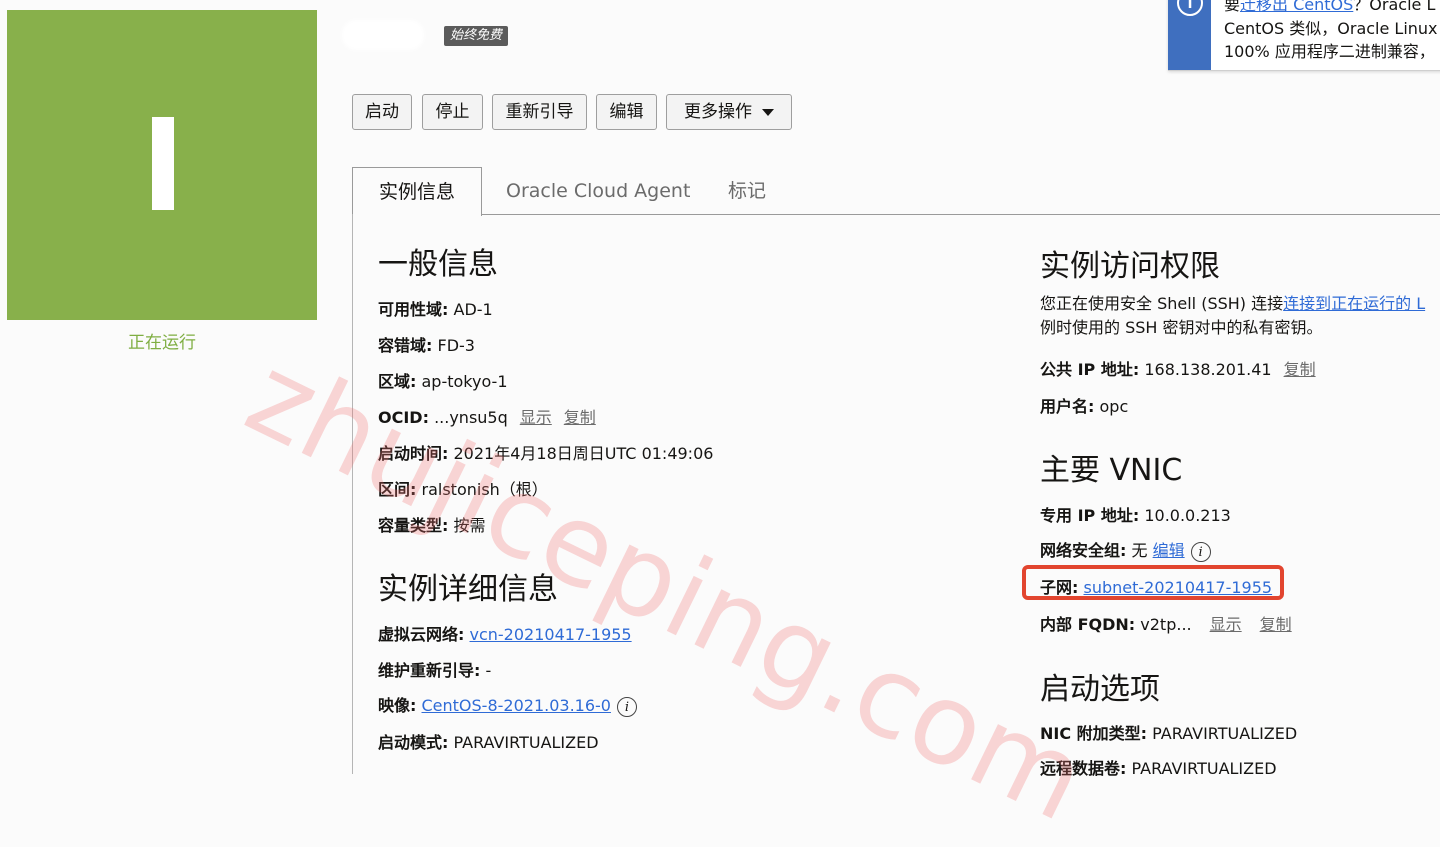 This screenshot has width=1440, height=847. What do you see at coordinates (456, 345) in the screenshot?
I see `field-value: FD-3` at bounding box center [456, 345].